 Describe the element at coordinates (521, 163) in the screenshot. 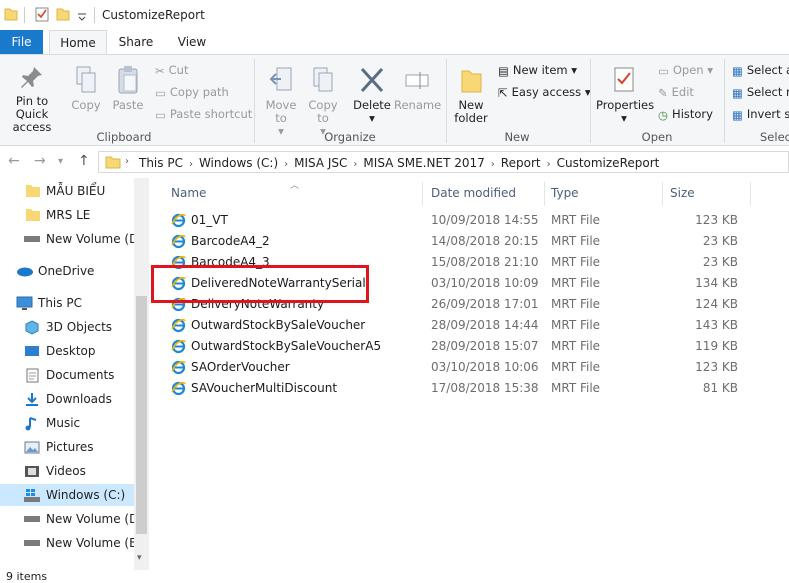

I see `breadcrumb-item: Report` at that location.